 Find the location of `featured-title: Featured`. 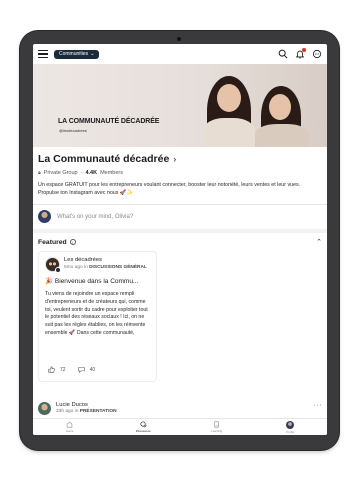

featured-title: Featured is located at coordinates (52, 242).